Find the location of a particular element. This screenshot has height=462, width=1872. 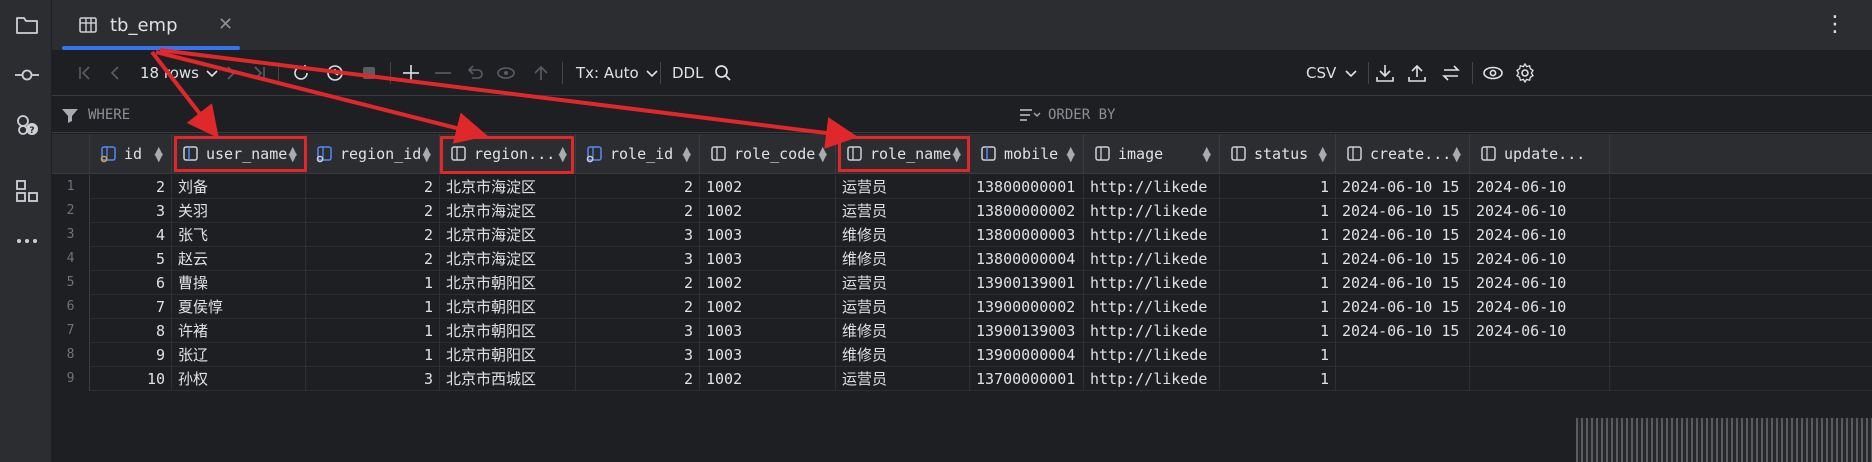

more-tools-icon is located at coordinates (27, 241).